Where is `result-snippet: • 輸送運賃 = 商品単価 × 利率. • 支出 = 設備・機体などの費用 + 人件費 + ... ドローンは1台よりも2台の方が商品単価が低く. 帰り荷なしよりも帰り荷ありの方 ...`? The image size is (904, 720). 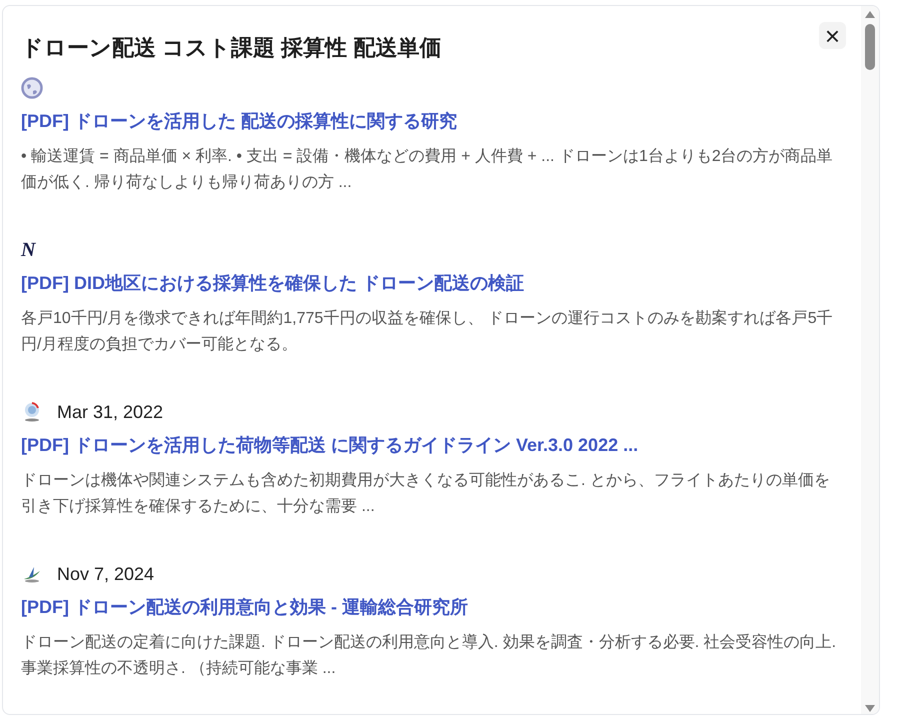 result-snippet: • 輸送運賃 = 商品単価 × 利率. • 支出 = 設備・機体などの費用 + 人件費 + ... ドローンは1台よりも2台の方が商品単価が低く. 帰り荷なしよりも帰り荷ありの方 ... is located at coordinates (427, 169).